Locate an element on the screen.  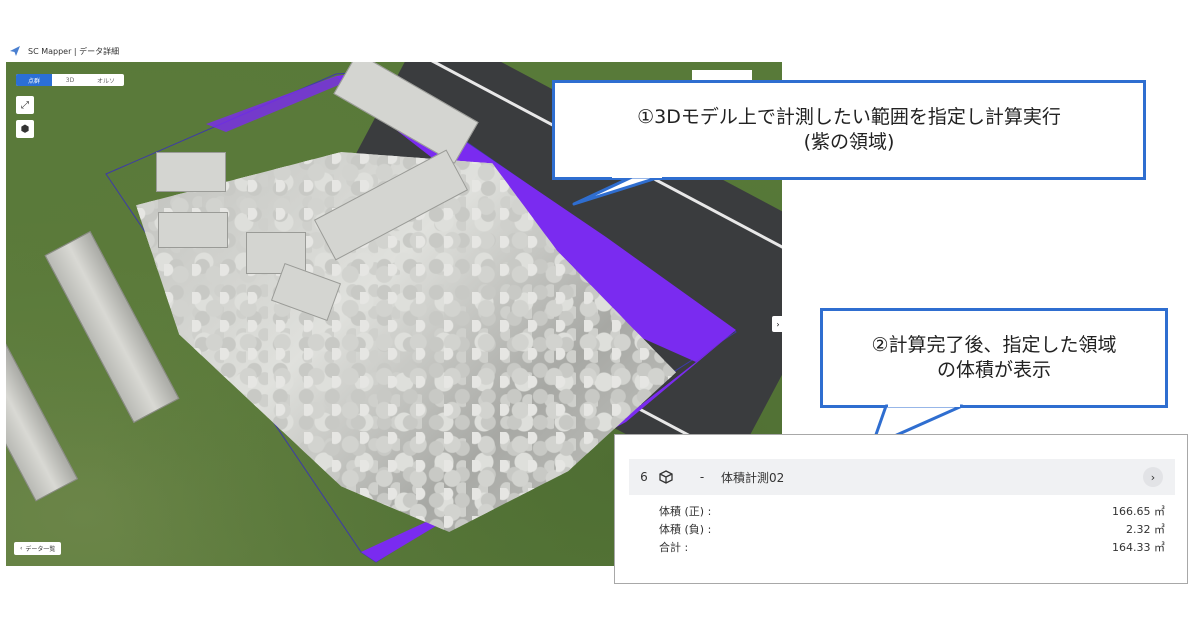
data-list-button: ‹ データ一覧 is located at coordinates (38, 548).